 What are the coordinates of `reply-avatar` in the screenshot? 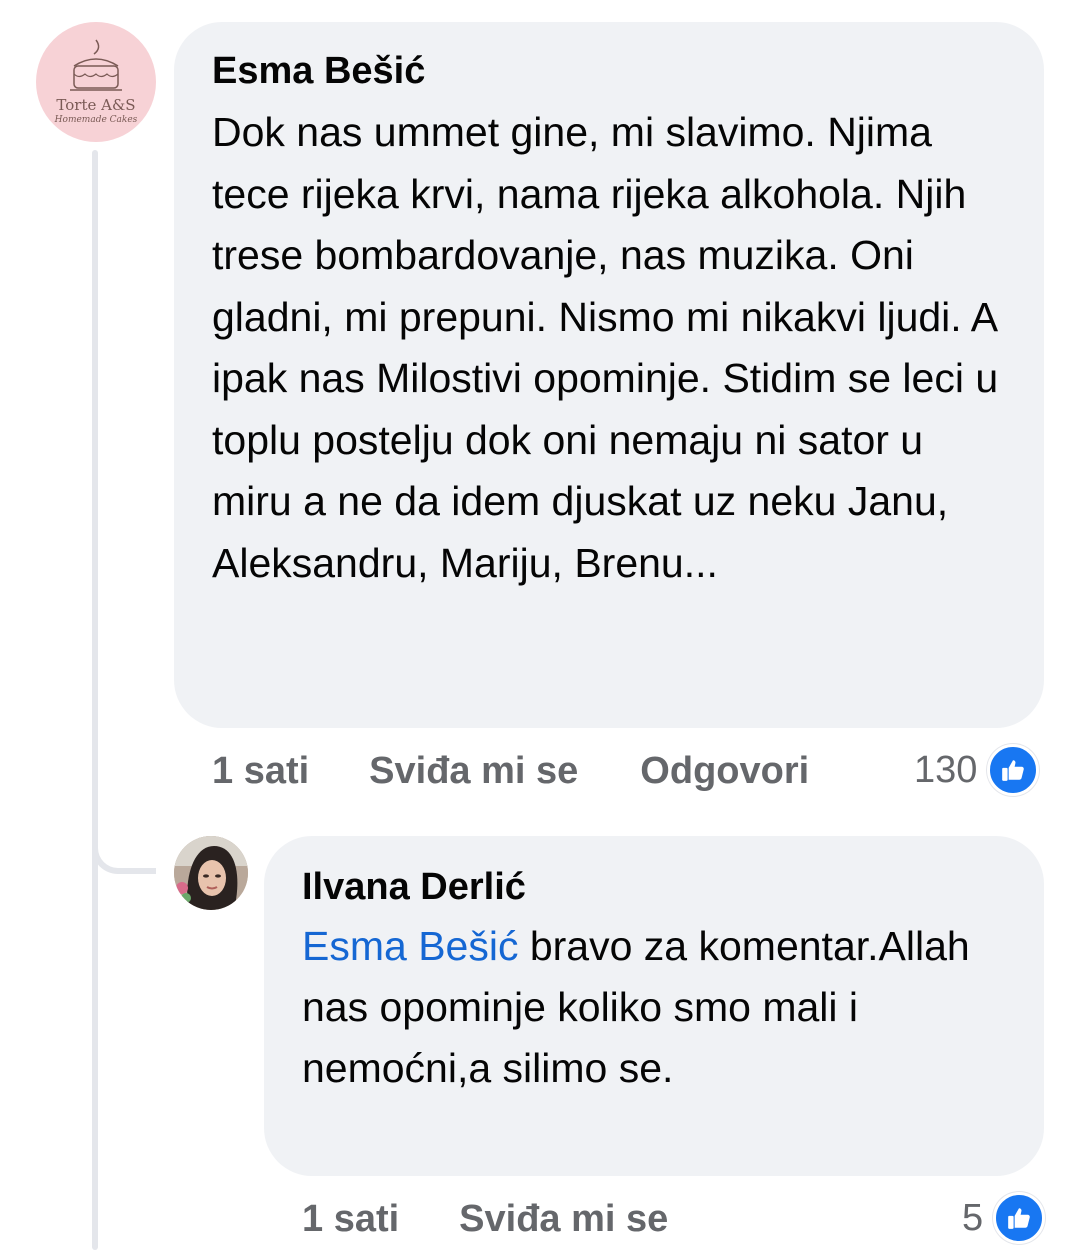 It's located at (211, 873).